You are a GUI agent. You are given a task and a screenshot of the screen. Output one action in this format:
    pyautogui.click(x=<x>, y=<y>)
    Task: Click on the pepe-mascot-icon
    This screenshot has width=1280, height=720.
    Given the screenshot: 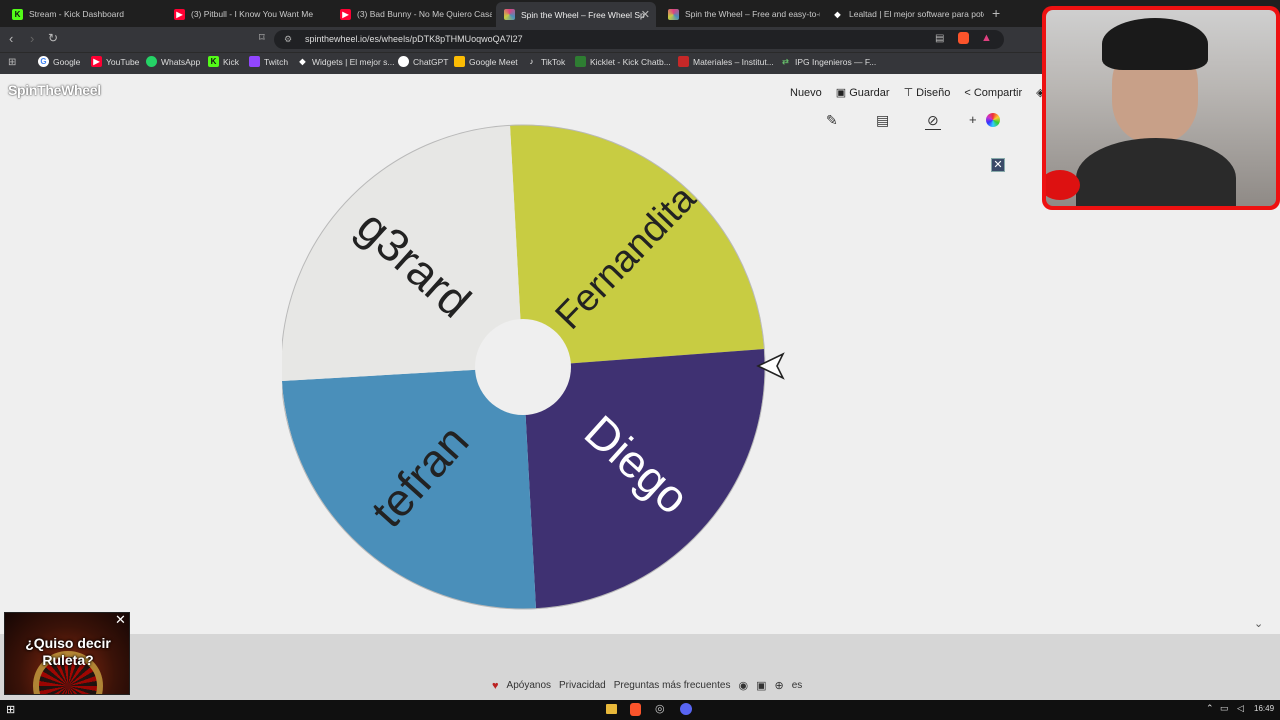 What is the action you would take?
    pyautogui.click(x=1063, y=185)
    